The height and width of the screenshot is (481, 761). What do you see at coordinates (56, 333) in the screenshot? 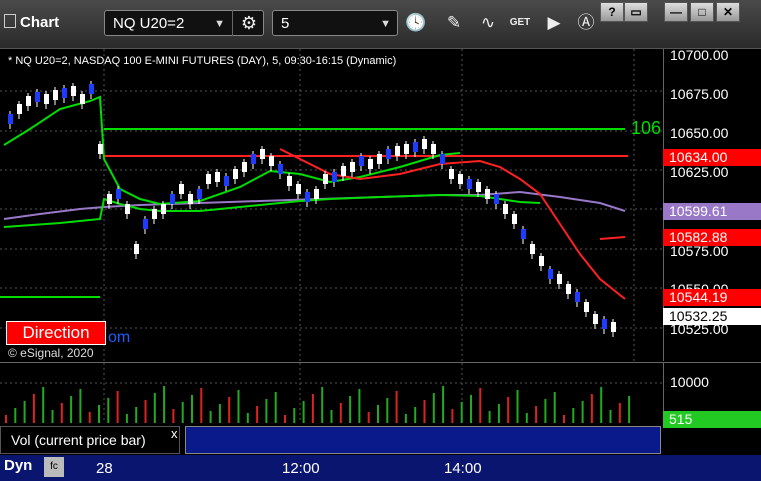
I see `direction-badge: Direction` at bounding box center [56, 333].